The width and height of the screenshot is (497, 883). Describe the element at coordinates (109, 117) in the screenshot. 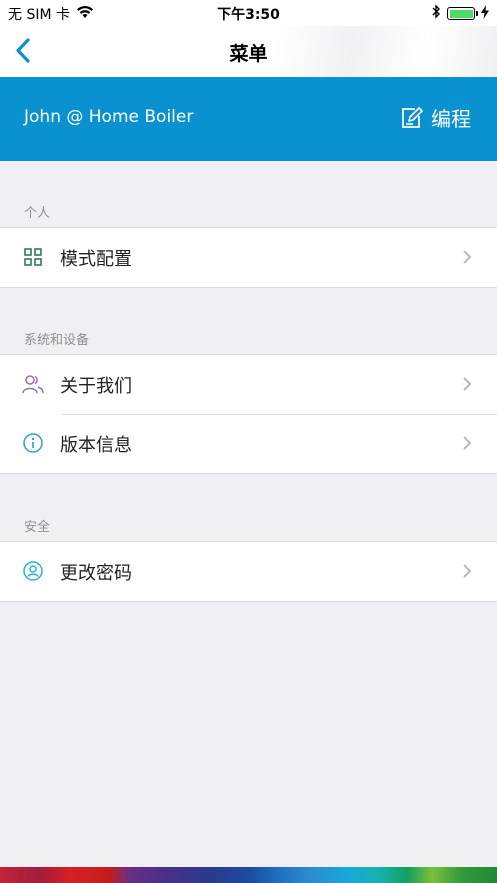

I see `system-name: John @ Home Boiler` at that location.